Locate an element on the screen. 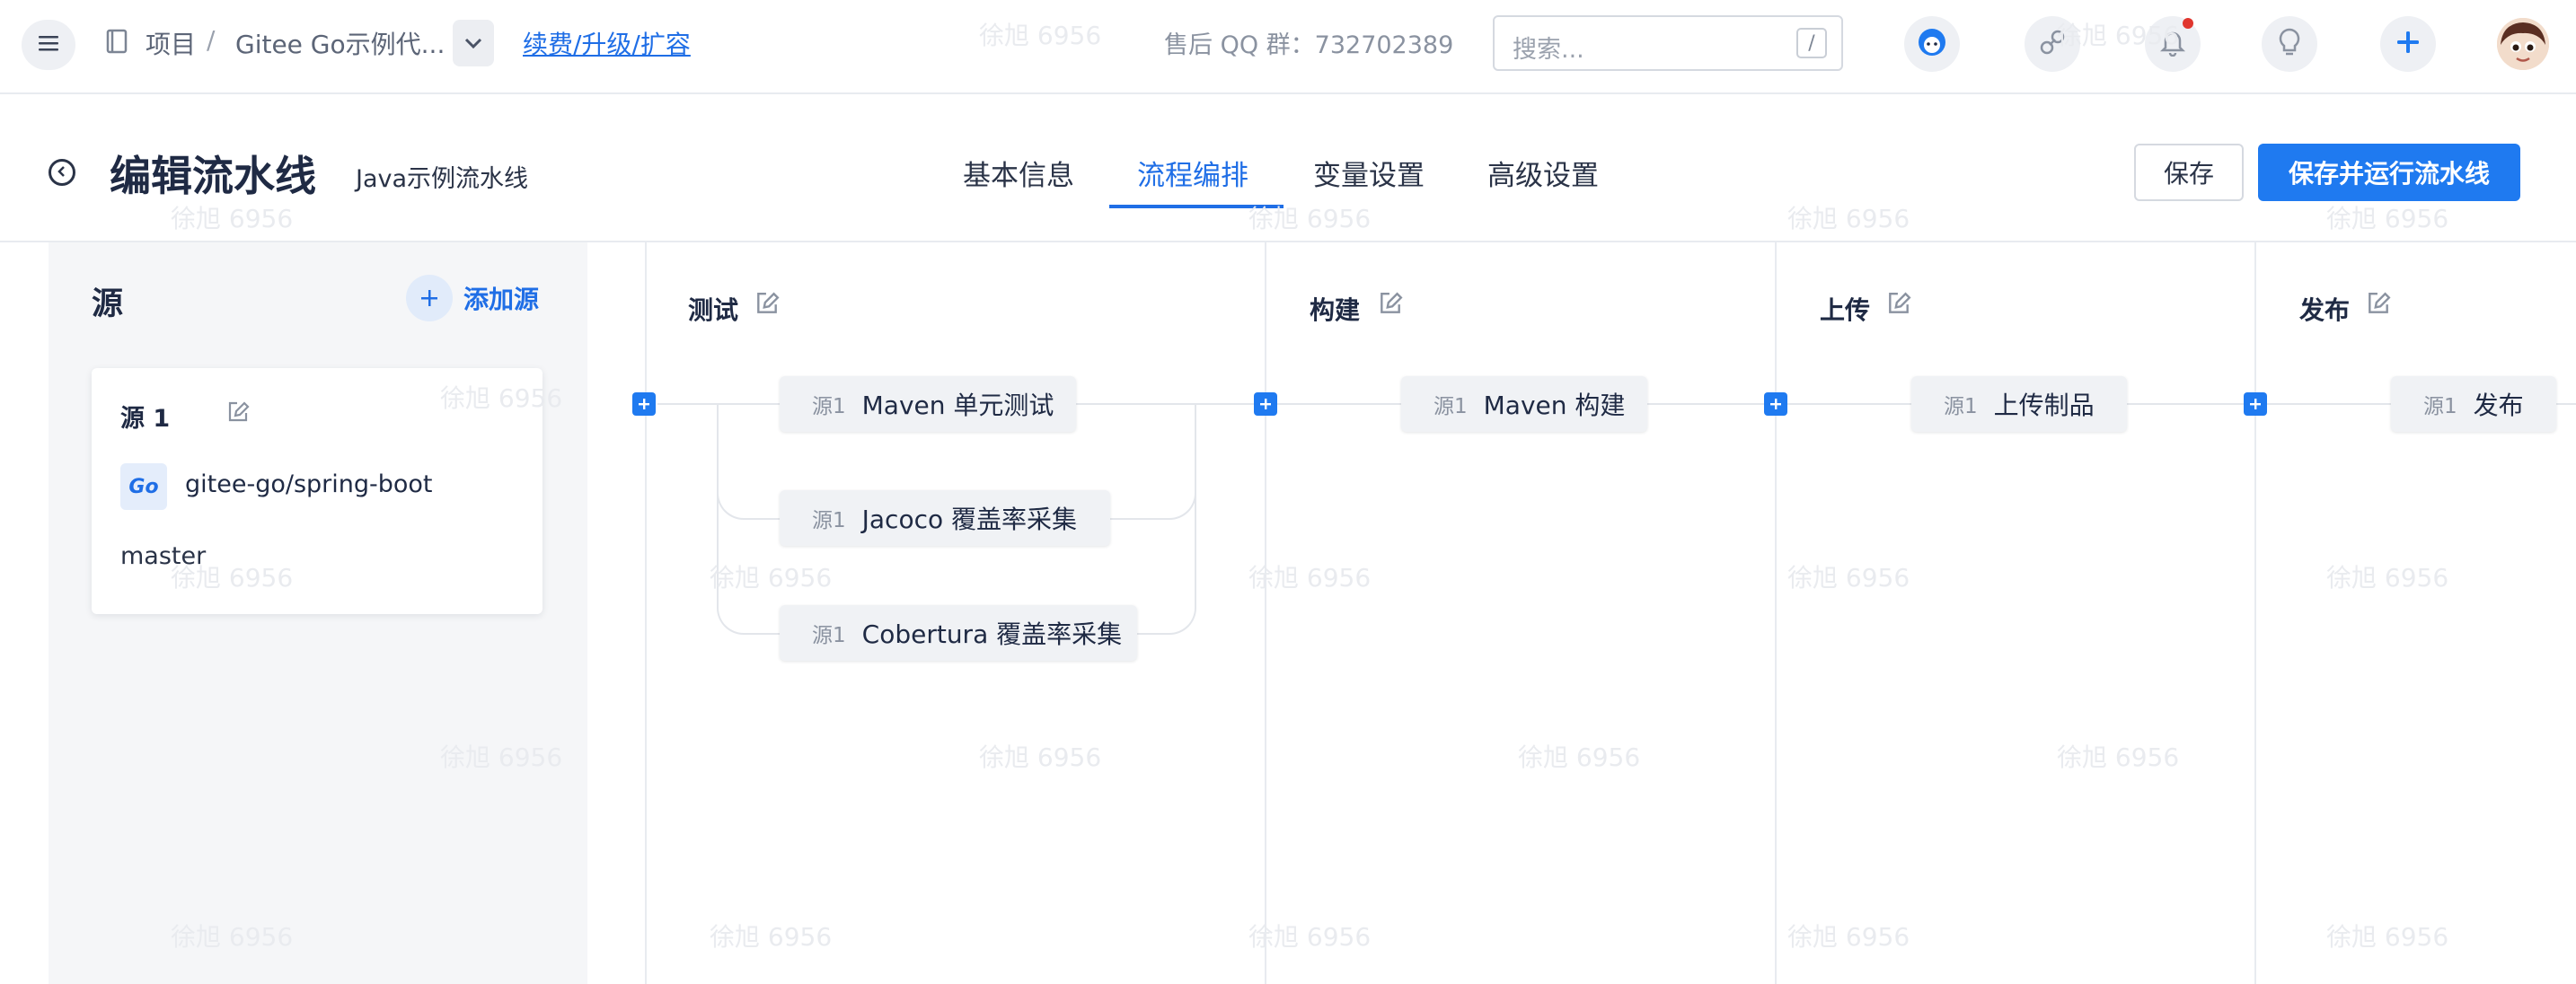 The width and height of the screenshot is (2576, 984). source-repo-name: gitee-go/spring-boot is located at coordinates (309, 484).